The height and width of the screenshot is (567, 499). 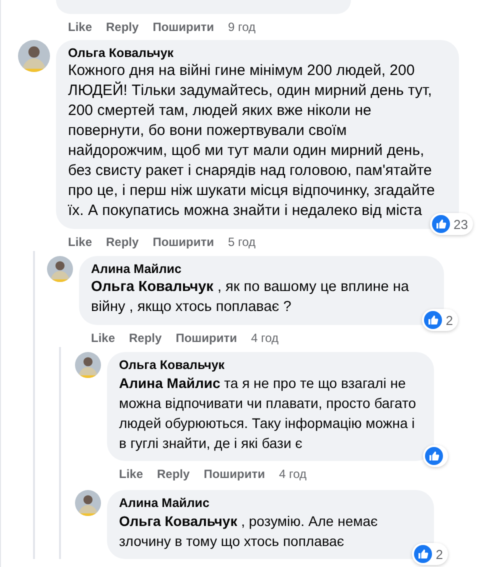 I want to click on comment-time: 9 год, so click(x=242, y=27).